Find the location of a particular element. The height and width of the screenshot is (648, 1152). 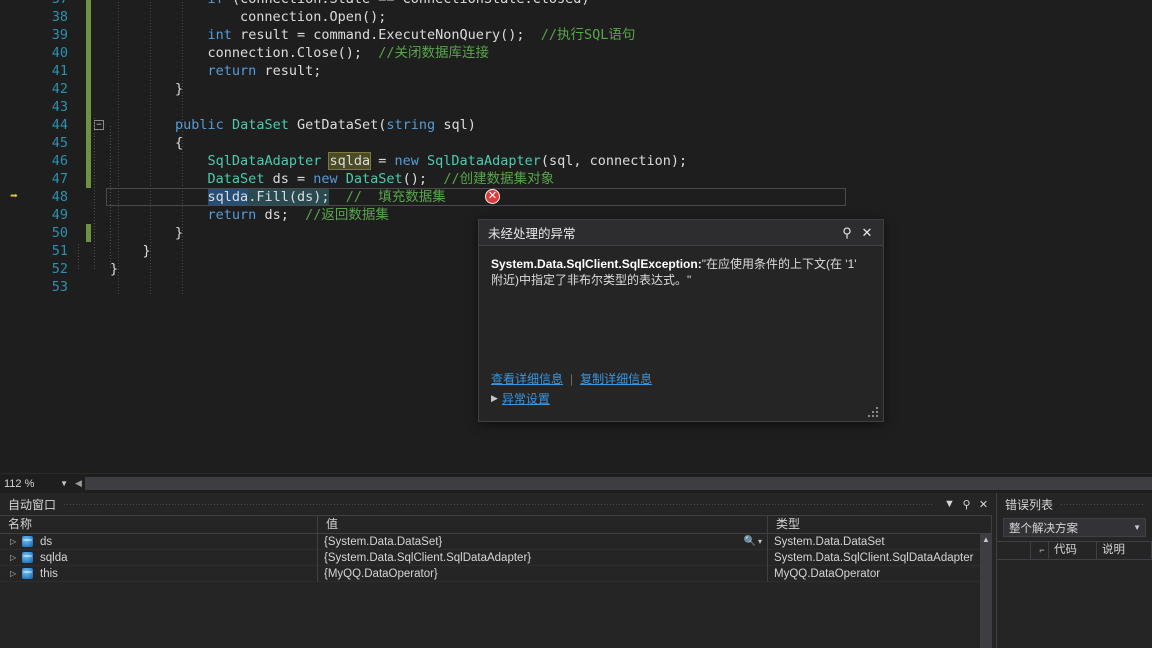

view-details-link: 查看详细信息 is located at coordinates (527, 378).